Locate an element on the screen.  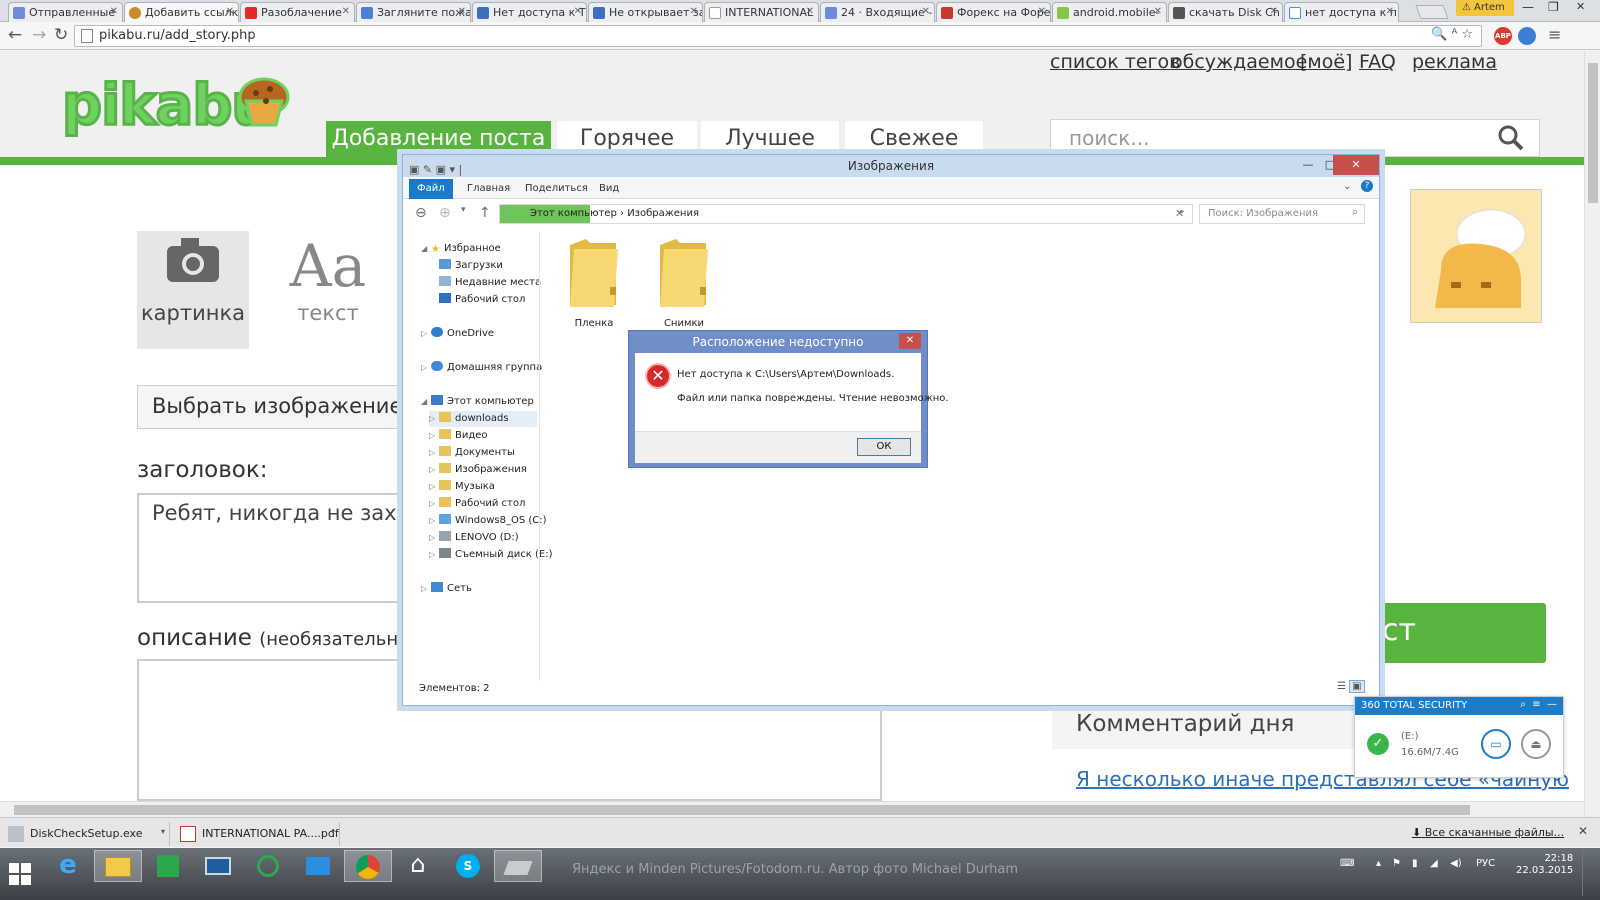
reload-icon: ↻ is located at coordinates (61, 35).